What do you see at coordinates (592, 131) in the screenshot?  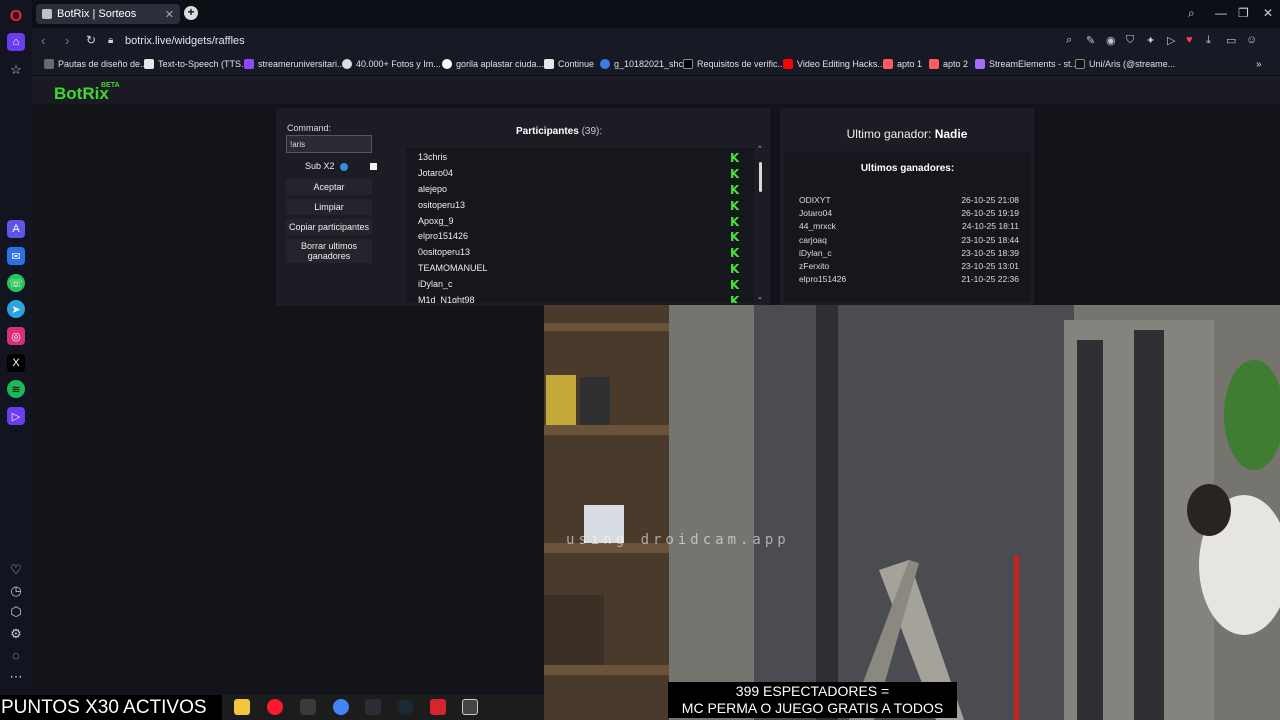 I see `participants-count: (39):` at bounding box center [592, 131].